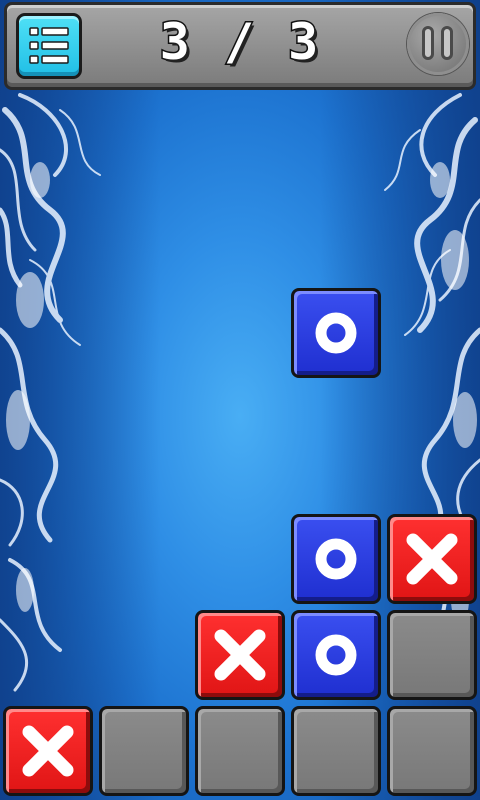 The width and height of the screenshot is (480, 800). I want to click on level-counter: 3 / 3, so click(239, 42).